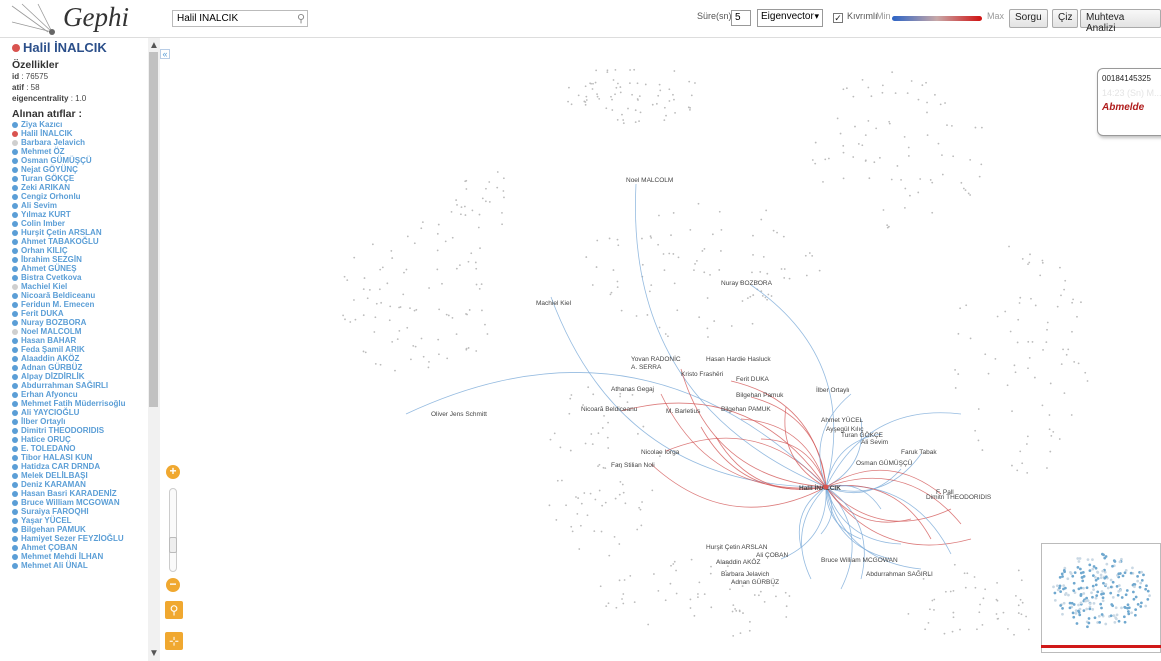 This screenshot has width=1161, height=661. What do you see at coordinates (80, 439) in the screenshot?
I see `citation-item: Hatice ORUÇ` at bounding box center [80, 439].